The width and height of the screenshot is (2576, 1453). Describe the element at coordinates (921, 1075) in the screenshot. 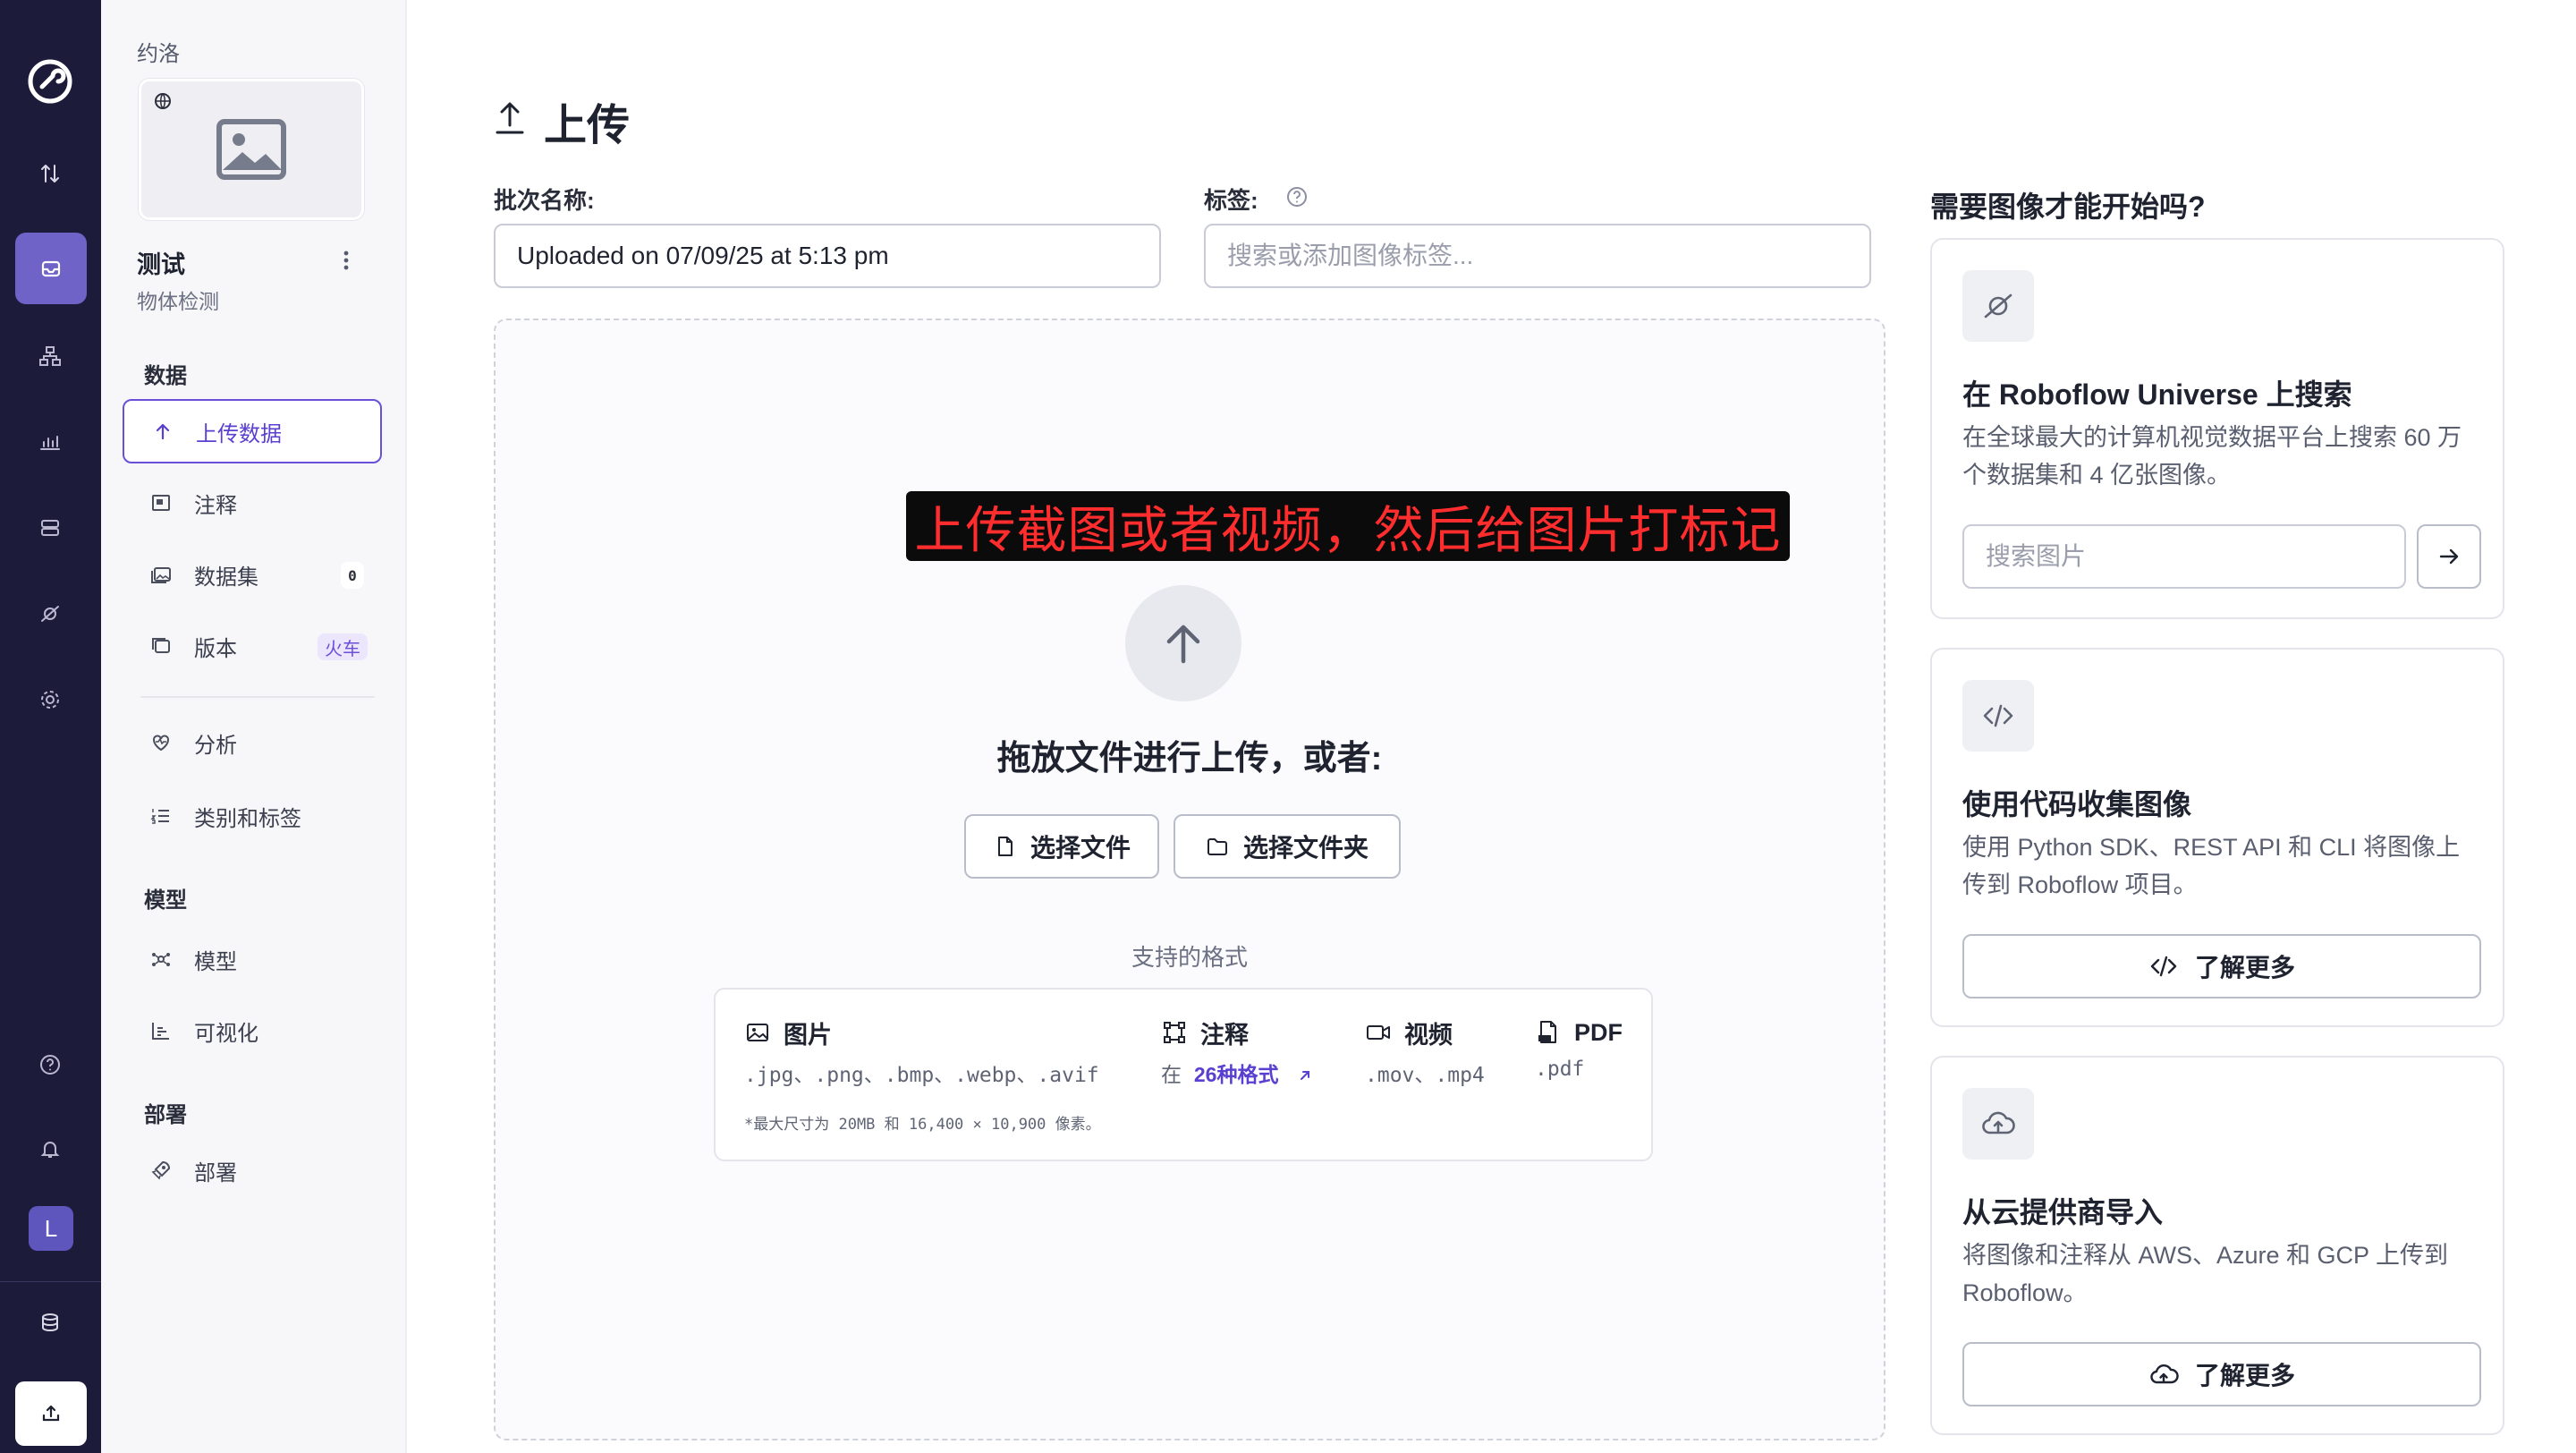

I see `format-images-exts: .jpg、.png、.bmp、.webp、.avif` at that location.